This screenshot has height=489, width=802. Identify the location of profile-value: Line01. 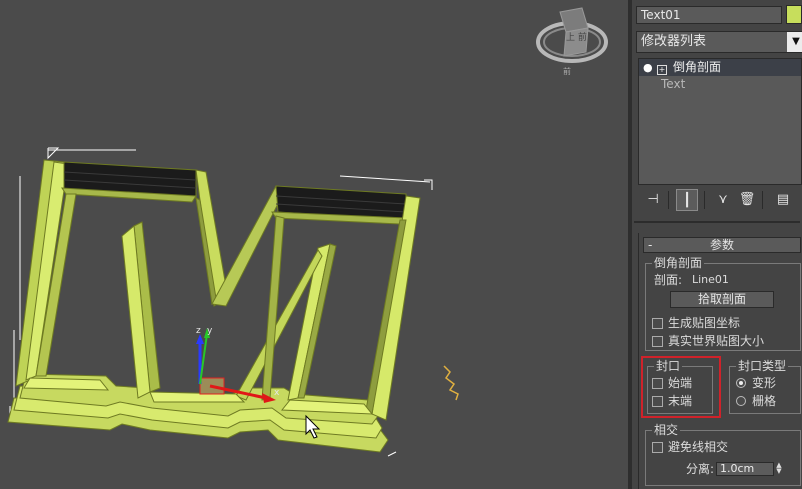
(710, 279).